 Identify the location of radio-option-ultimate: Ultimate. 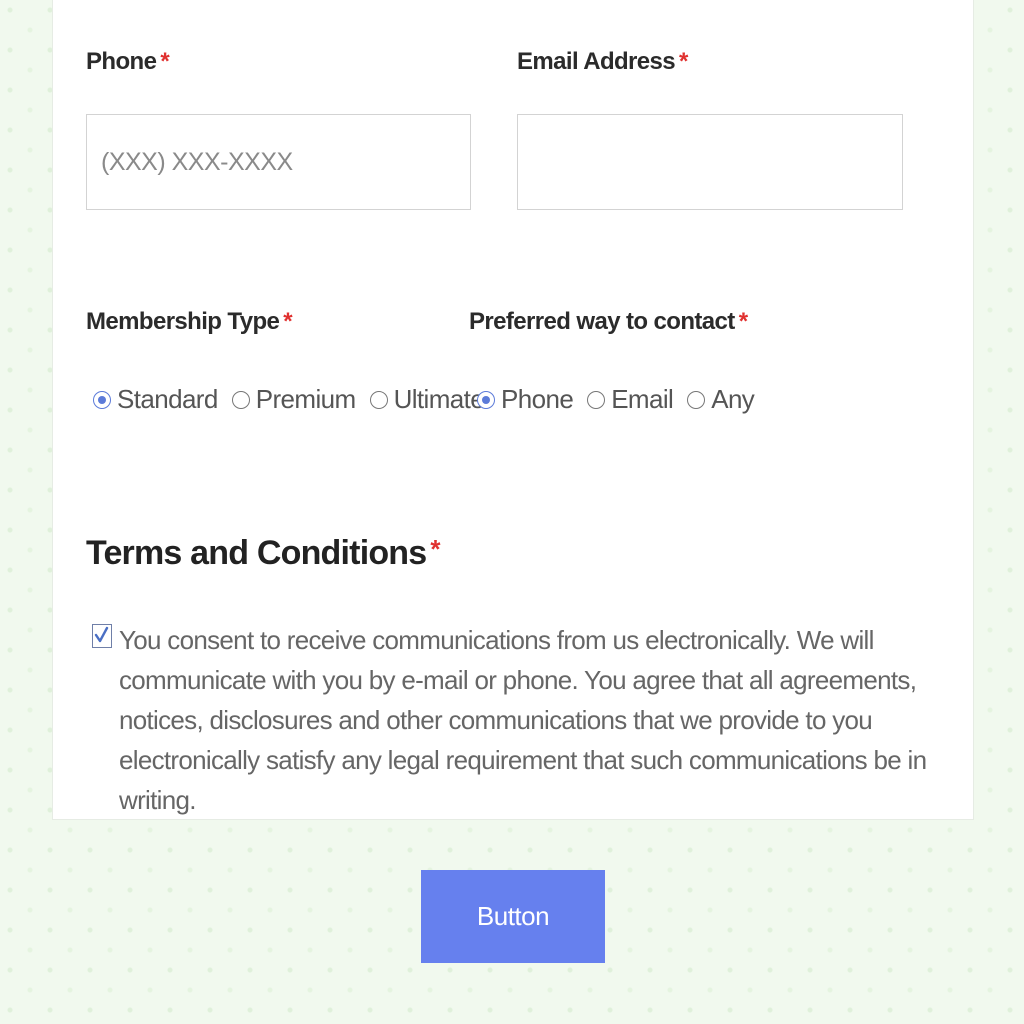
(427, 399).